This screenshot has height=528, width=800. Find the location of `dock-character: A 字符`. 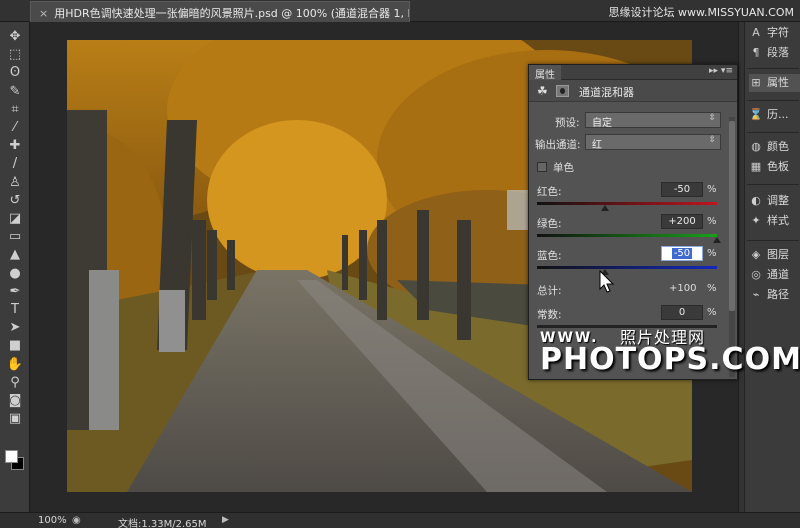

dock-character: A 字符 is located at coordinates (774, 33).